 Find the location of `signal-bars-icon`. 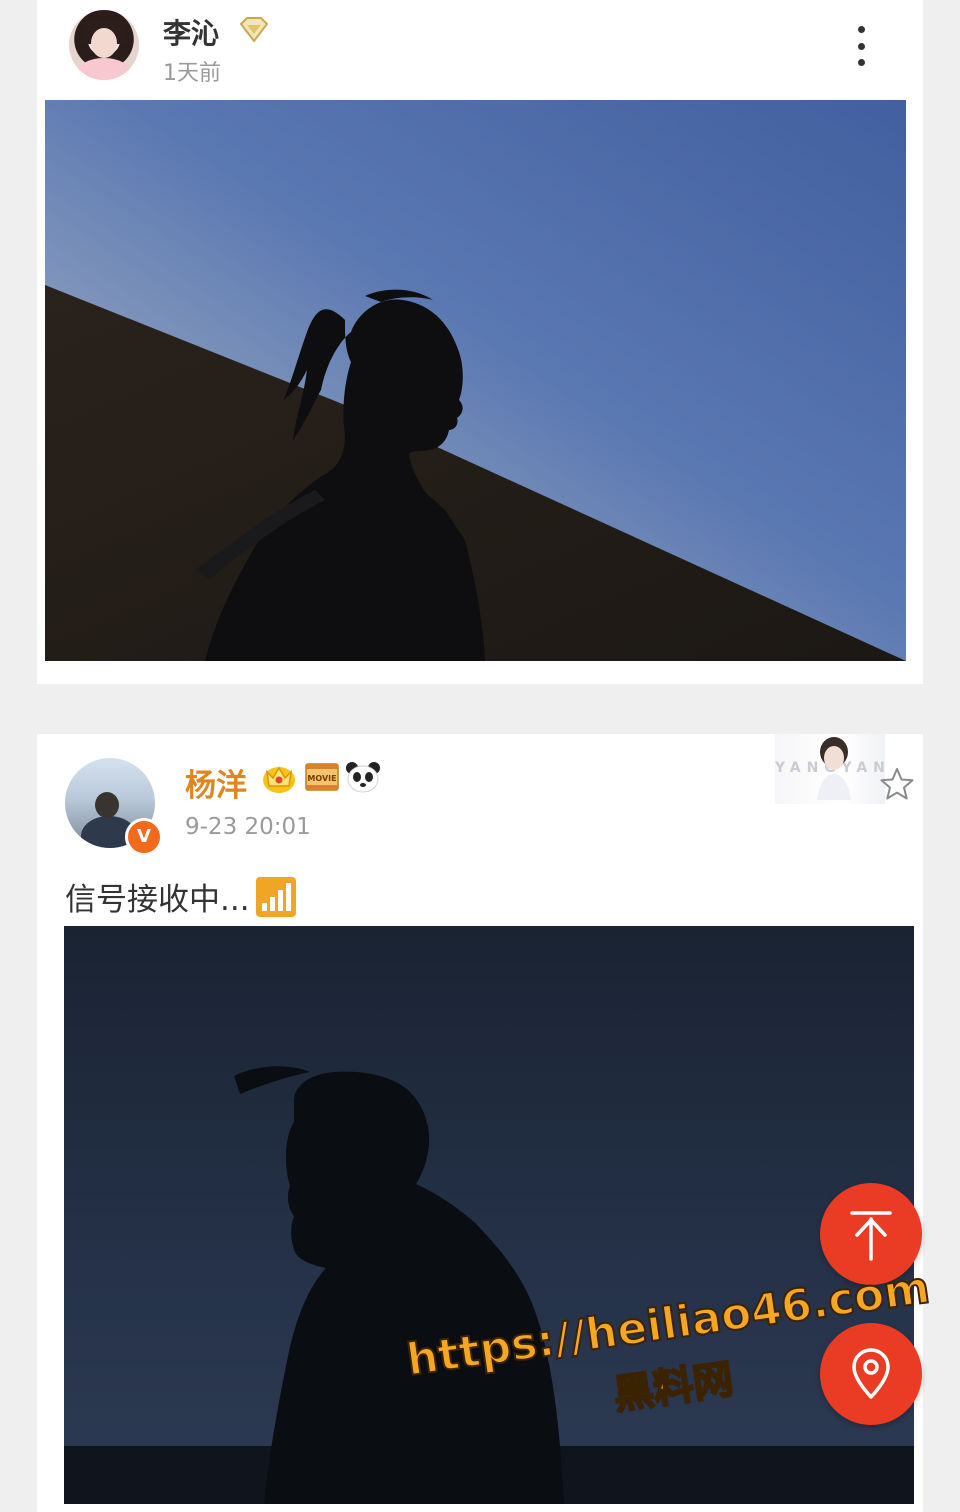

signal-bars-icon is located at coordinates (275, 896).